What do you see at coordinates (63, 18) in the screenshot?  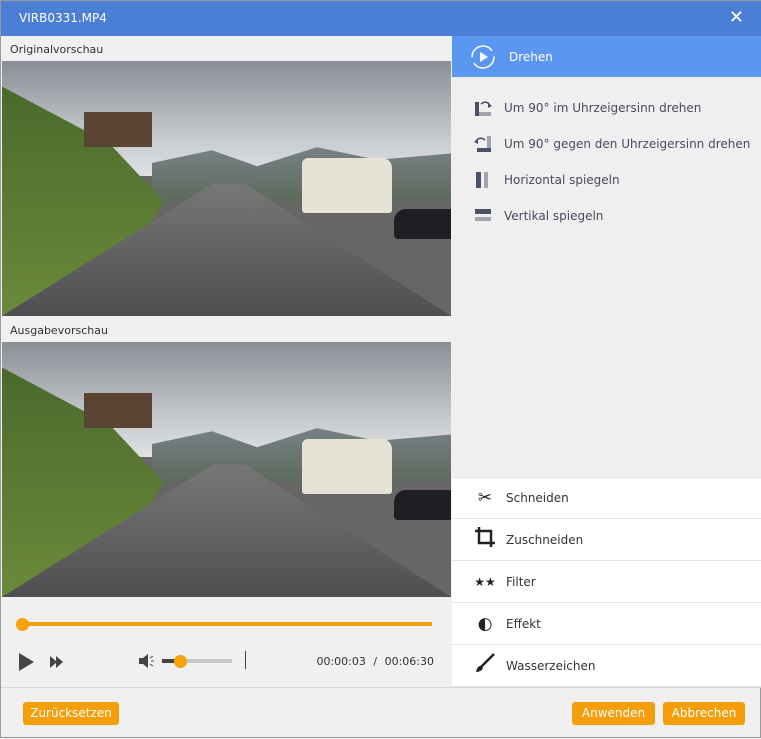 I see `window-title: VIRB0331.MP4` at bounding box center [63, 18].